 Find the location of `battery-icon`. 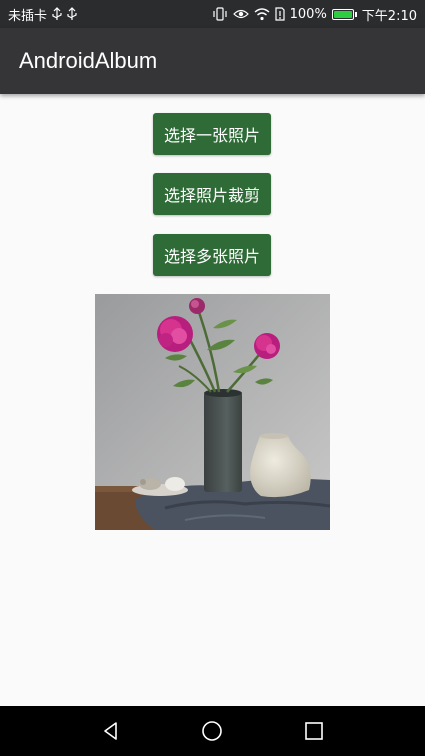

battery-icon is located at coordinates (344, 14).